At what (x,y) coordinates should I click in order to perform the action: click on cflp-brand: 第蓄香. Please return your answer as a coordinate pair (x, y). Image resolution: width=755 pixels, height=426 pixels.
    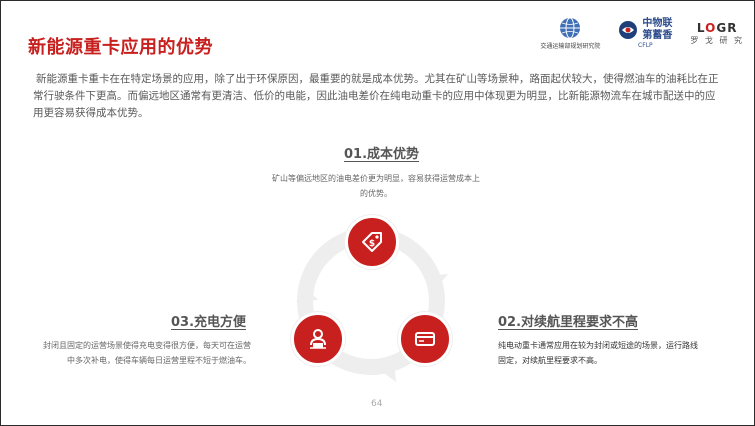
    Looking at the image, I should click on (657, 35).